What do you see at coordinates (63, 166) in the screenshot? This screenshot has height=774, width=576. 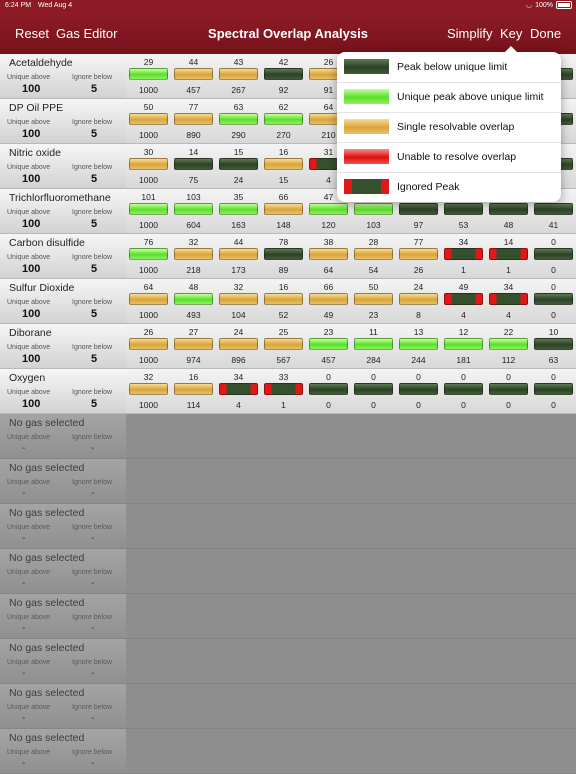 I see `gas-label-panel: Nitric oxide Unique above Ignore below 100 5` at bounding box center [63, 166].